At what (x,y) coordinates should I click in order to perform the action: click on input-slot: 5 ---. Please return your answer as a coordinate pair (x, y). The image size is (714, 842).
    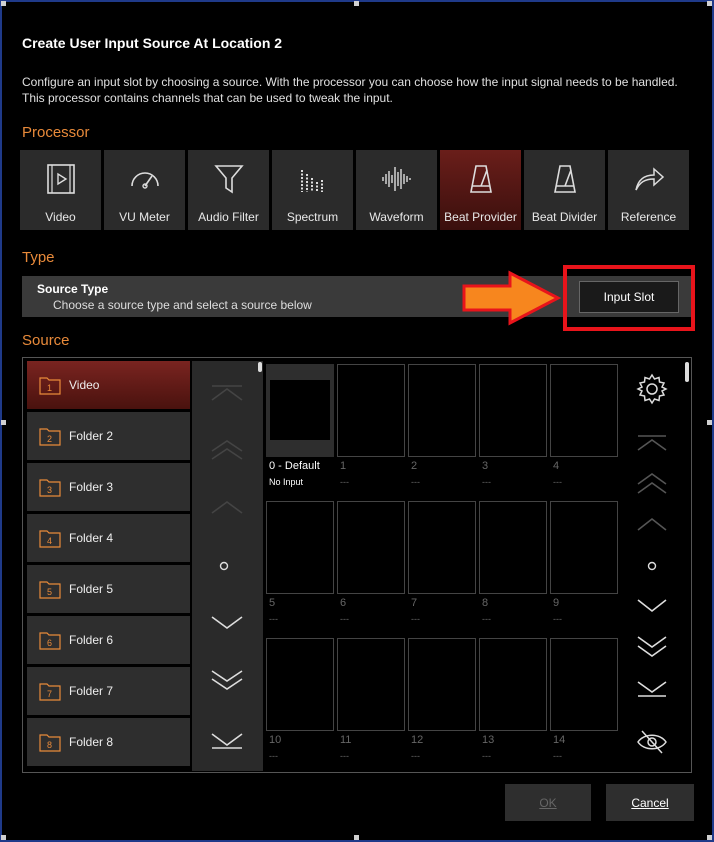
    Looking at the image, I should click on (300, 566).